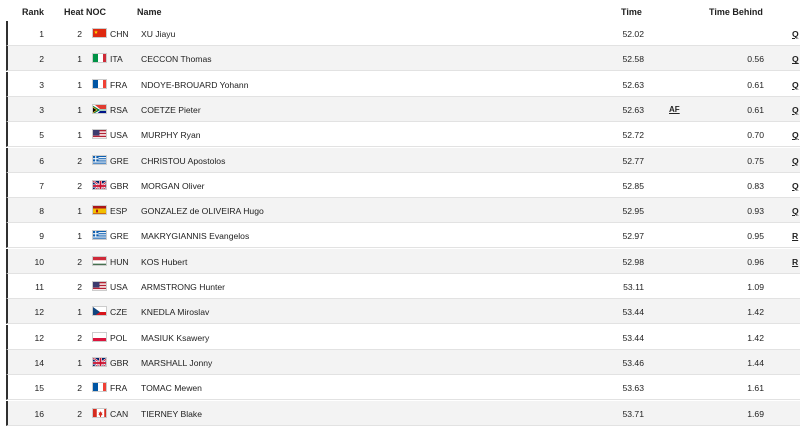 The image size is (800, 426). Describe the element at coordinates (26, 211) in the screenshot. I see `rank-cell: 8` at that location.